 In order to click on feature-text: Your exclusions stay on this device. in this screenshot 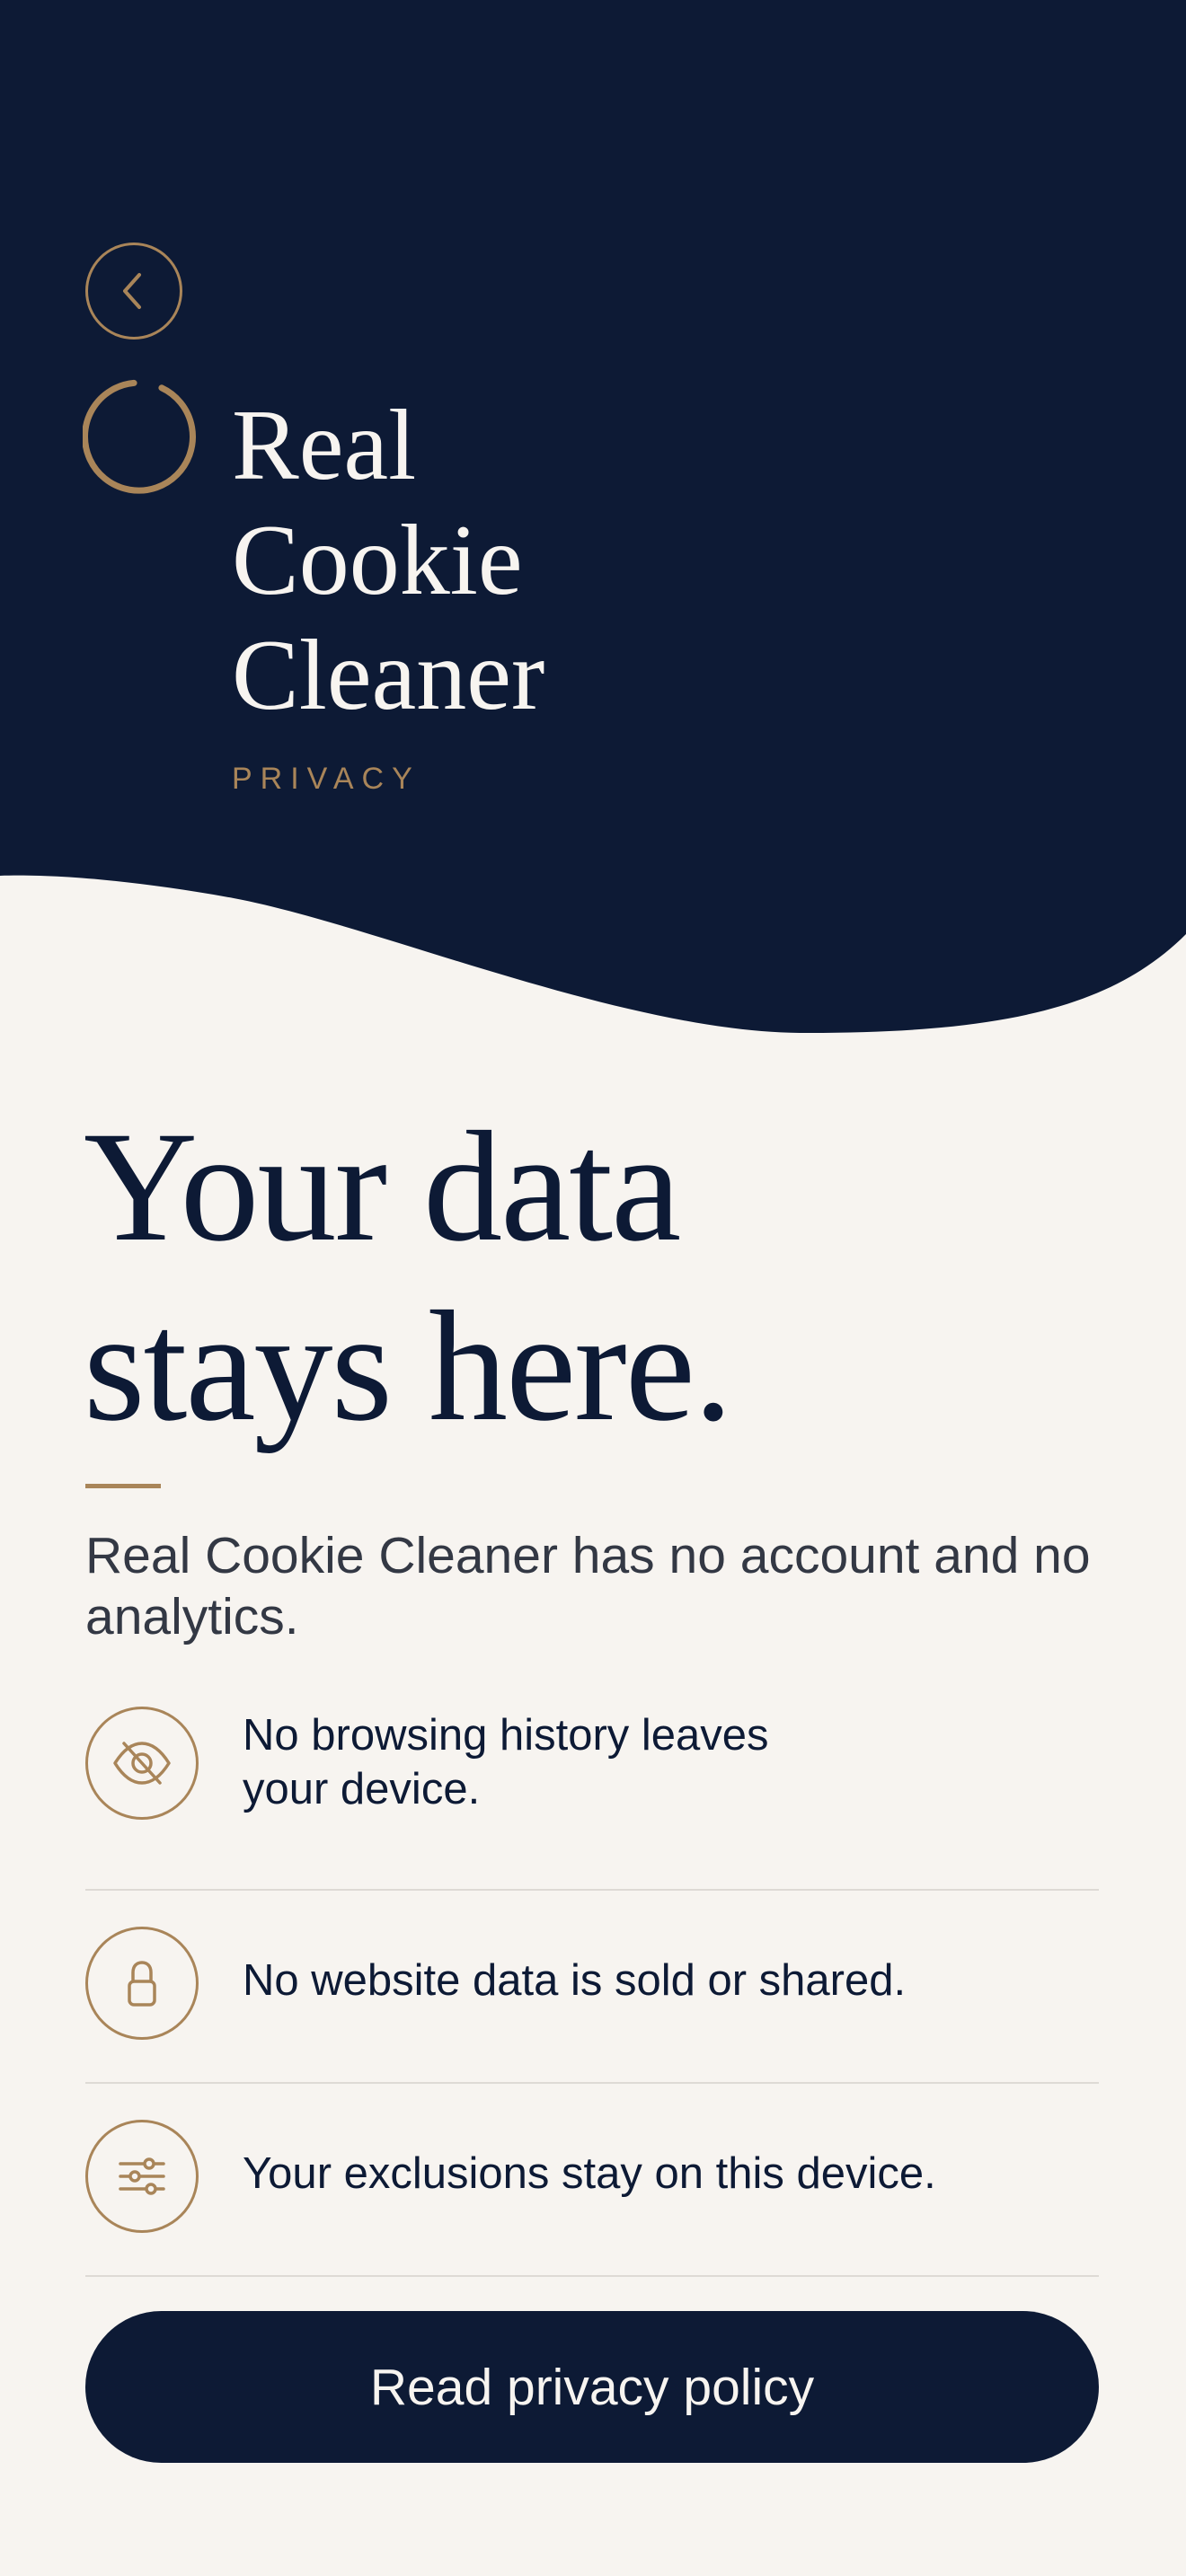, I will do `click(589, 2173)`.